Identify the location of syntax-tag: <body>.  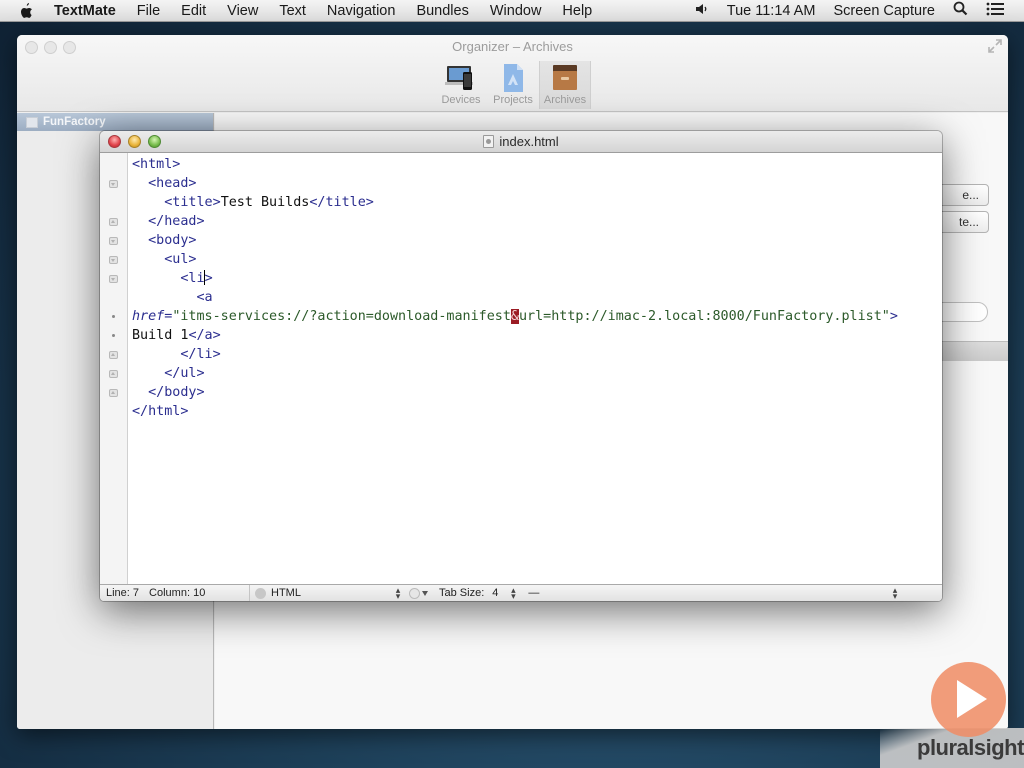
(172, 240).